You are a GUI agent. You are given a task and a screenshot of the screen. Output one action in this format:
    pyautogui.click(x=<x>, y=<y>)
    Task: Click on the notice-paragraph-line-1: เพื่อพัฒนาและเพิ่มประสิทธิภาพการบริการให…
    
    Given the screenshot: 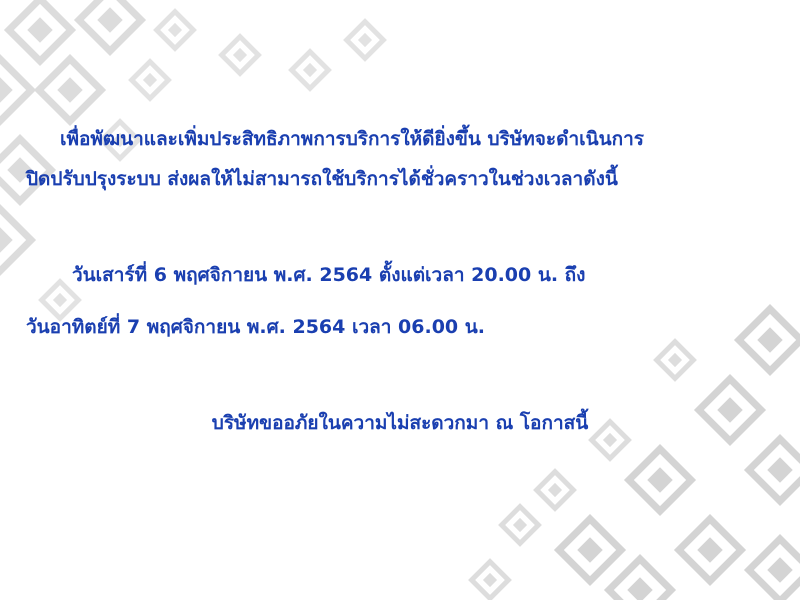 What is the action you would take?
    pyautogui.click(x=352, y=139)
    